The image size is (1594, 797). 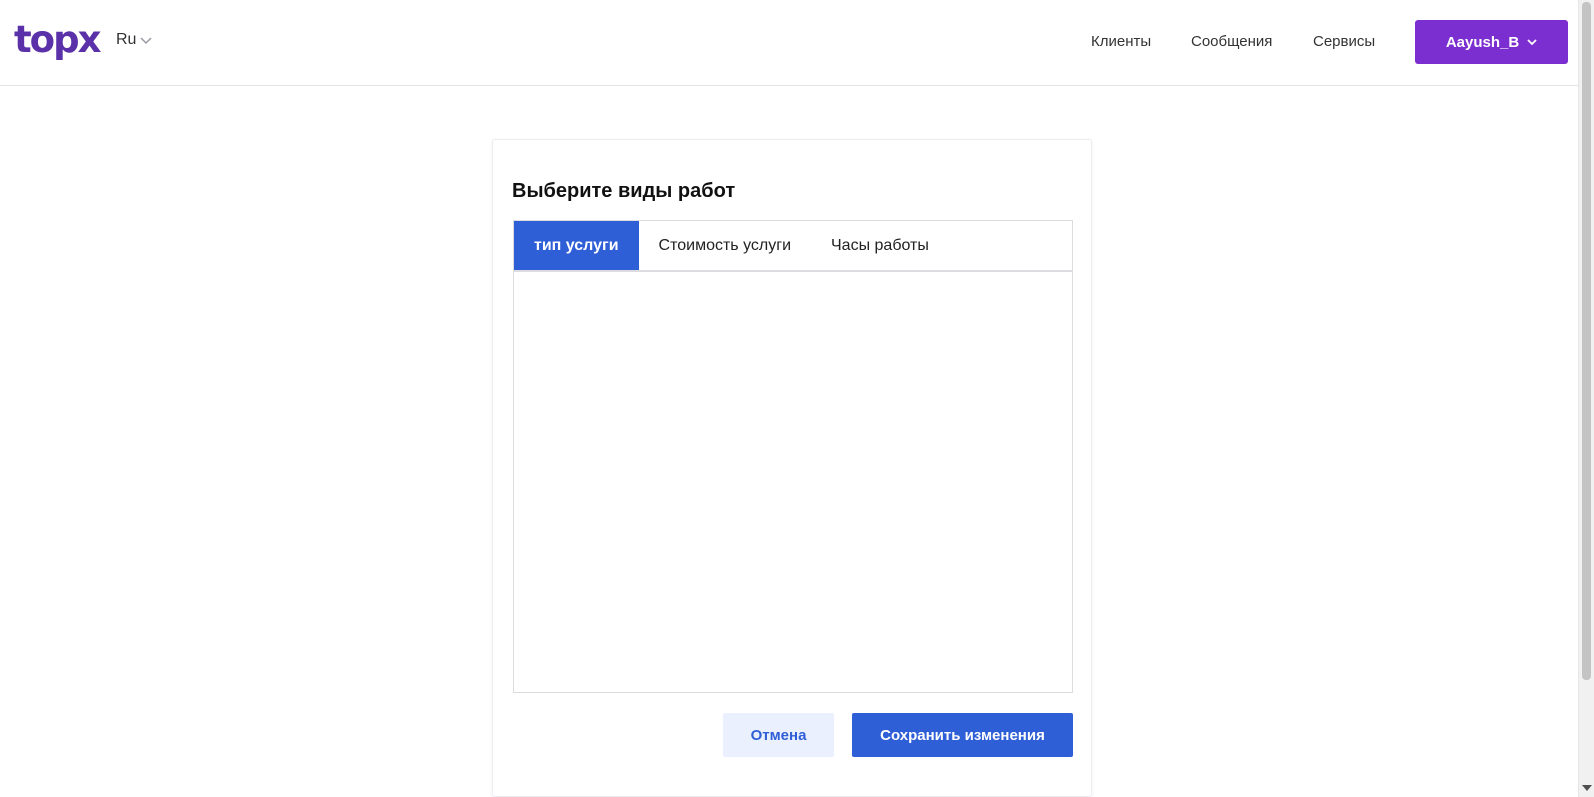 What do you see at coordinates (778, 735) in the screenshot?
I see `cancel-button: Отмена` at bounding box center [778, 735].